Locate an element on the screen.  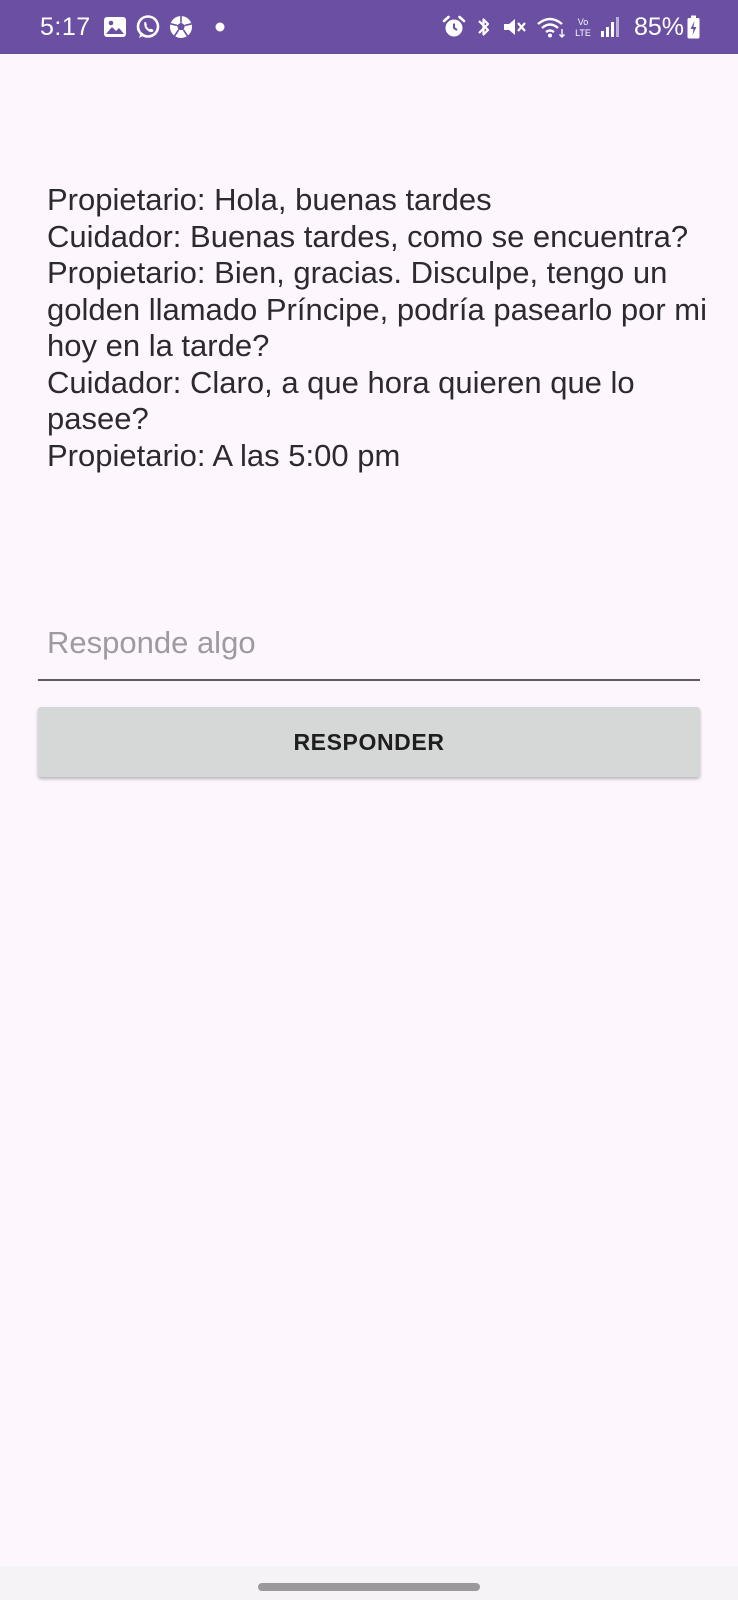
home-gesture-handle is located at coordinates (369, 1587).